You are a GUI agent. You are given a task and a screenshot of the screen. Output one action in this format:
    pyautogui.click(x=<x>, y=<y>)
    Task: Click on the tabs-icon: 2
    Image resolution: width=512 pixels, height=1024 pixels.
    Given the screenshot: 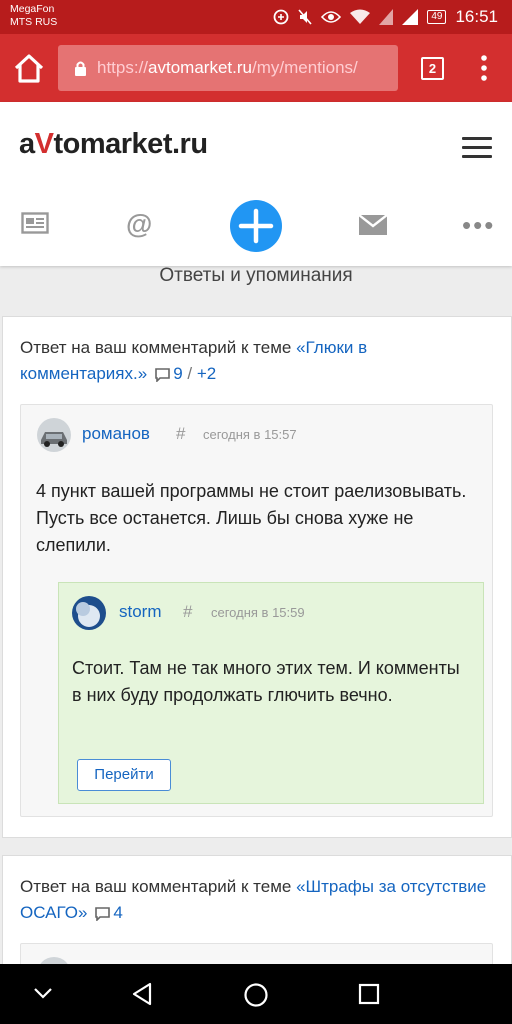 What is the action you would take?
    pyautogui.click(x=432, y=68)
    